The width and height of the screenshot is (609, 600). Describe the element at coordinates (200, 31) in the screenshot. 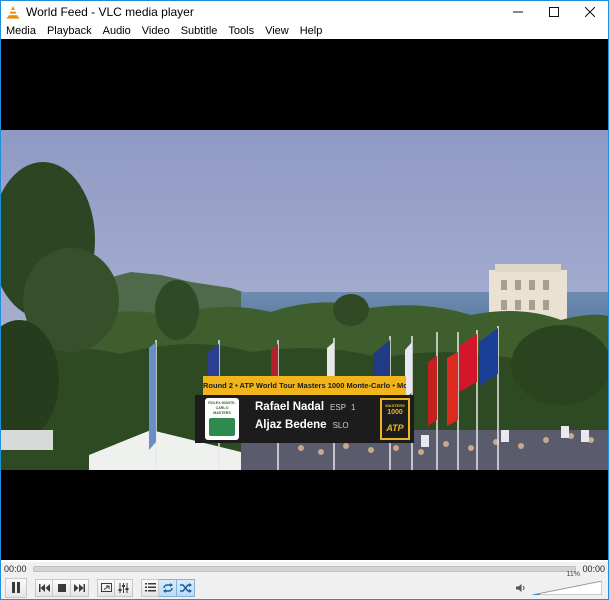

I see `menu-subtitle: Subtitle` at that location.